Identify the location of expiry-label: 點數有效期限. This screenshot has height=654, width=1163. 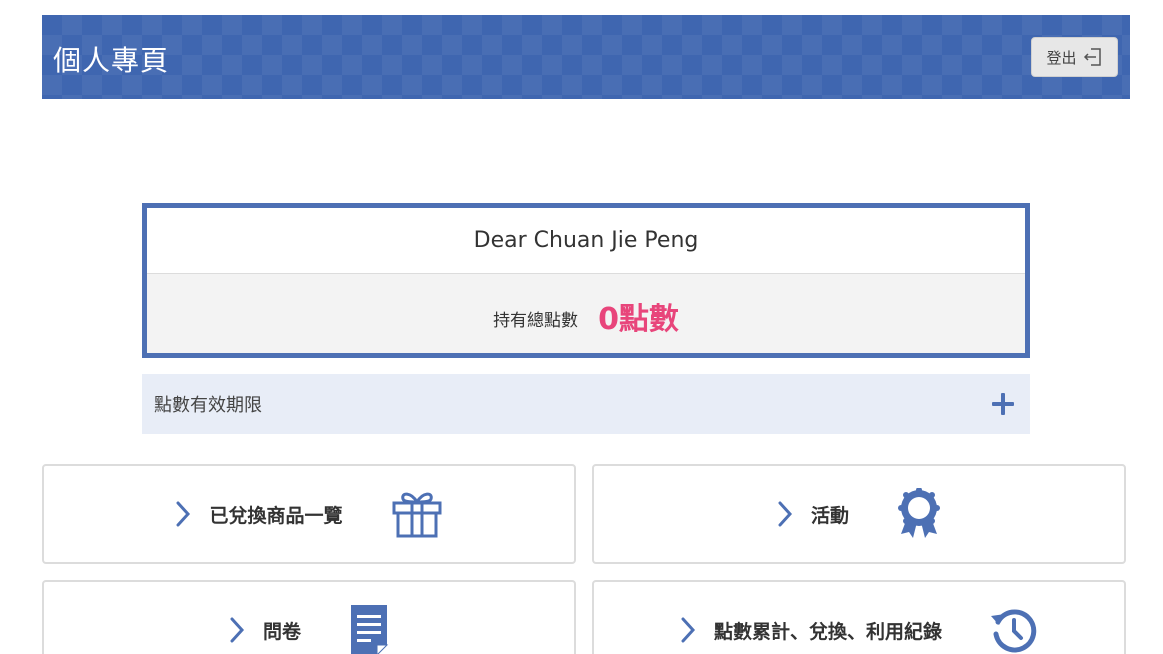
(208, 405).